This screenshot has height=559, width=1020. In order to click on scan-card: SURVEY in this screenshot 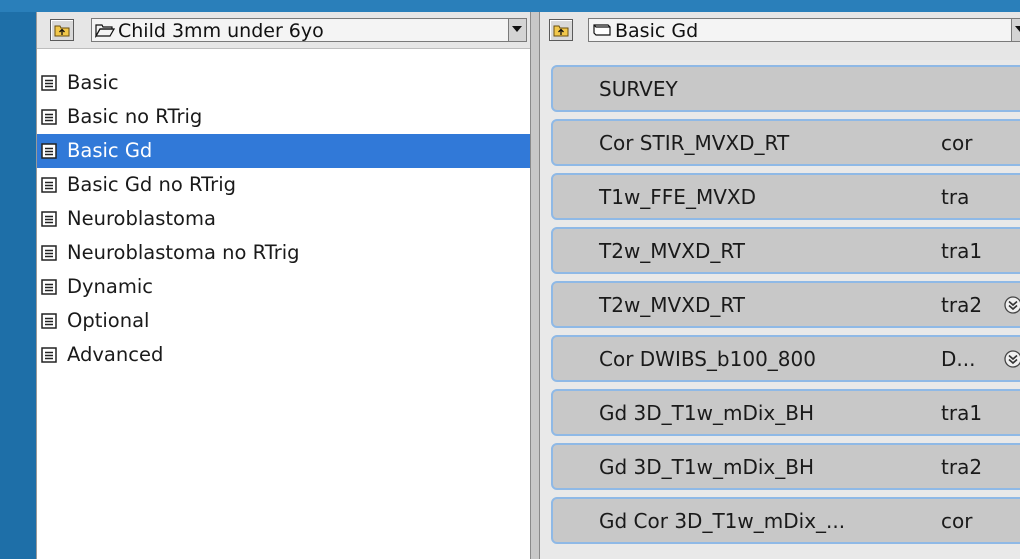, I will do `click(785, 88)`.